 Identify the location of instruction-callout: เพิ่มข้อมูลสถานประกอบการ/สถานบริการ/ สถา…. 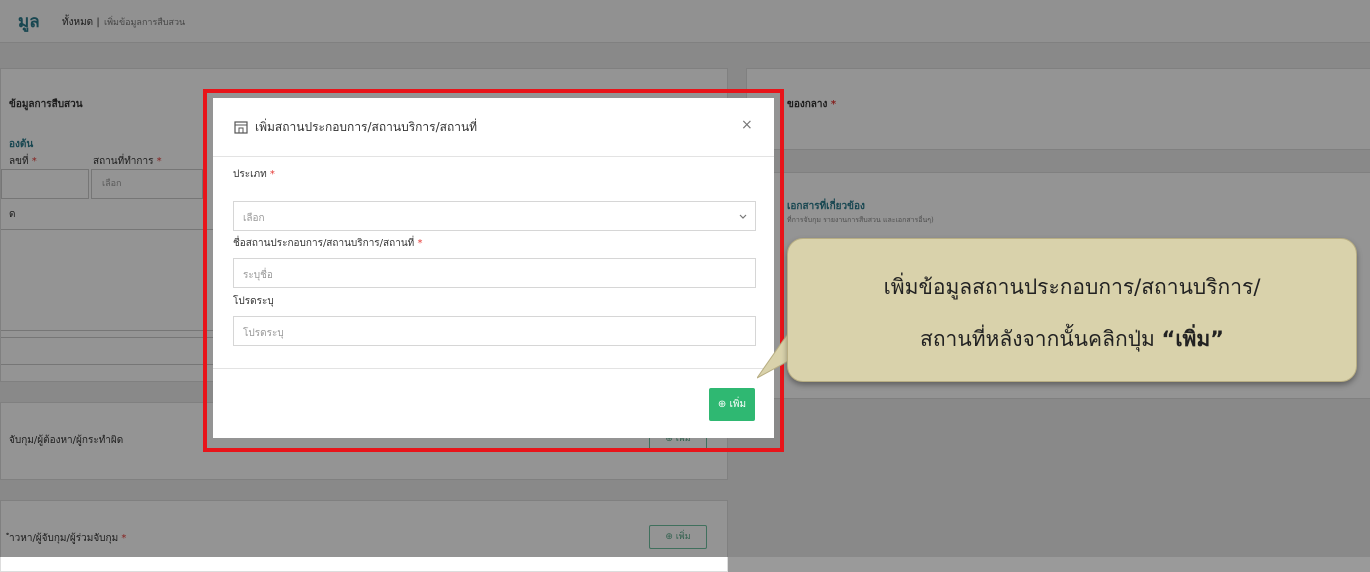
(1072, 310).